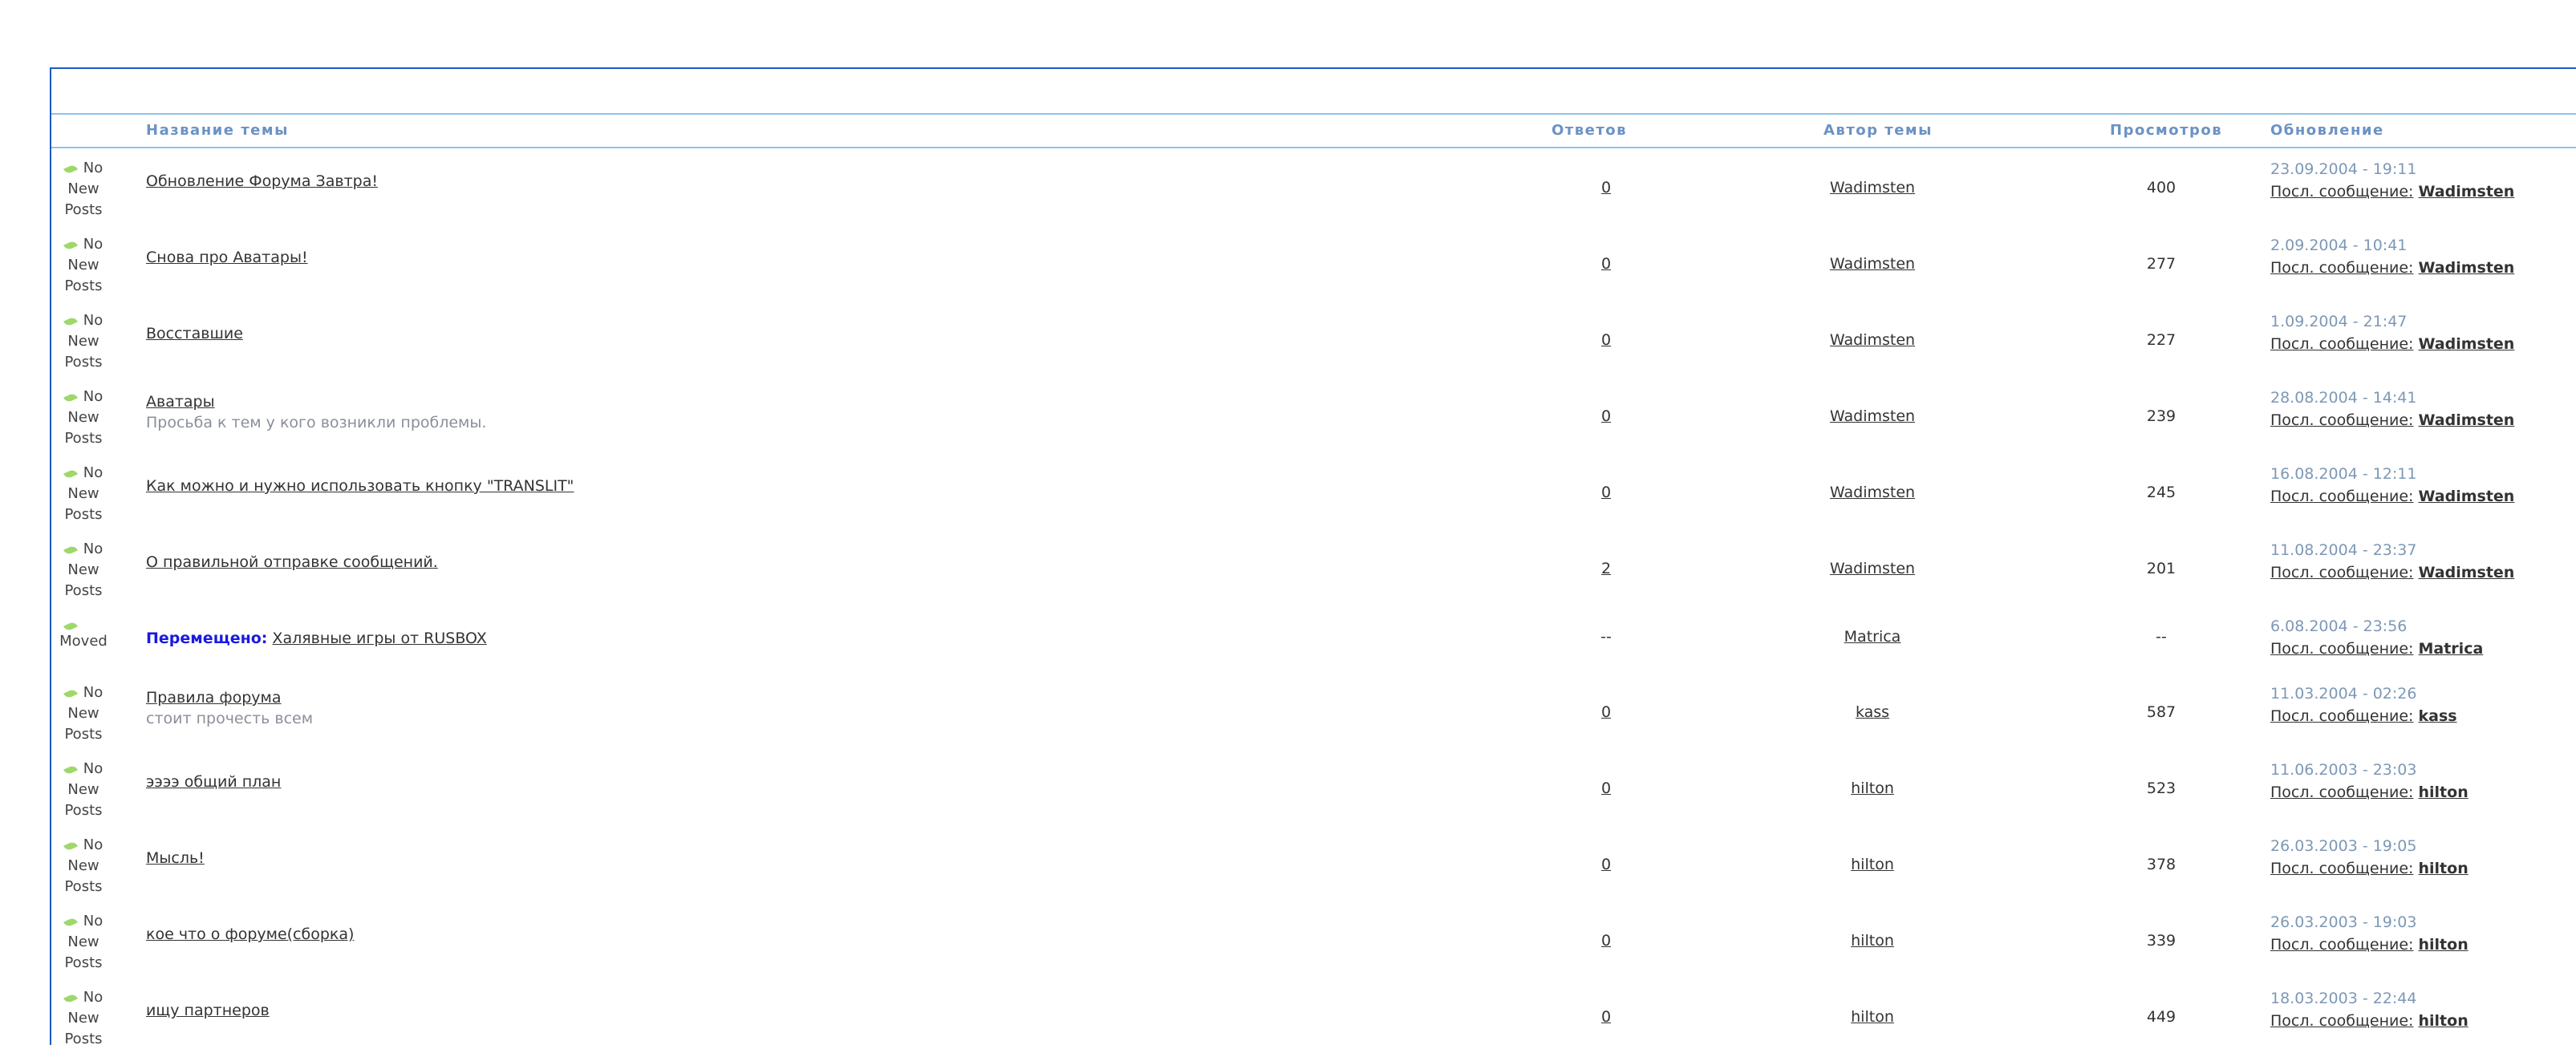 This screenshot has width=2576, height=1057. What do you see at coordinates (83, 341) in the screenshot?
I see `no-new-posts-icon: No New Posts` at bounding box center [83, 341].